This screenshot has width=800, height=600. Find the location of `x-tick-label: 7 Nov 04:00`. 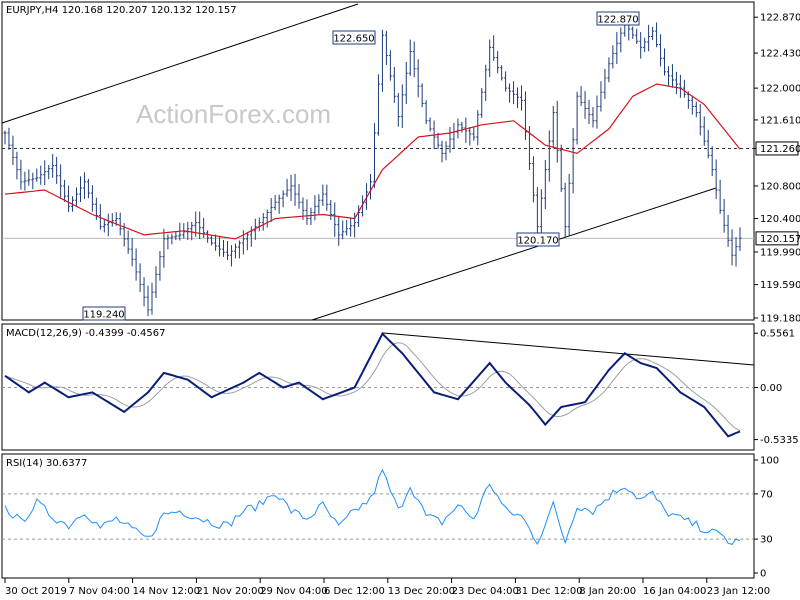

x-tick-label: 7 Nov 04:00 is located at coordinates (99, 591).